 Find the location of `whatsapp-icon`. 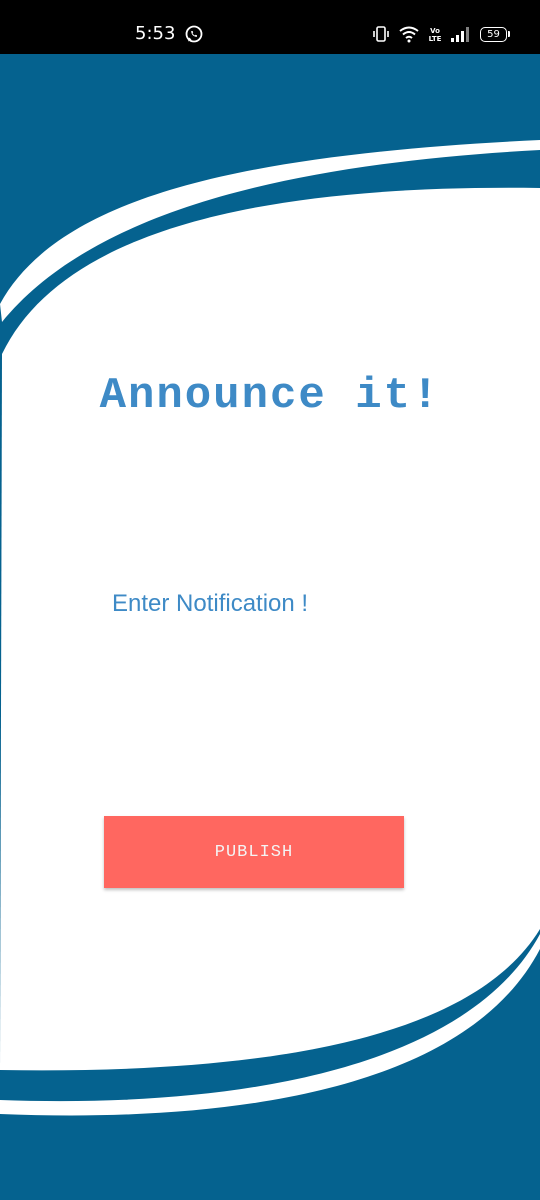

whatsapp-icon is located at coordinates (194, 34).